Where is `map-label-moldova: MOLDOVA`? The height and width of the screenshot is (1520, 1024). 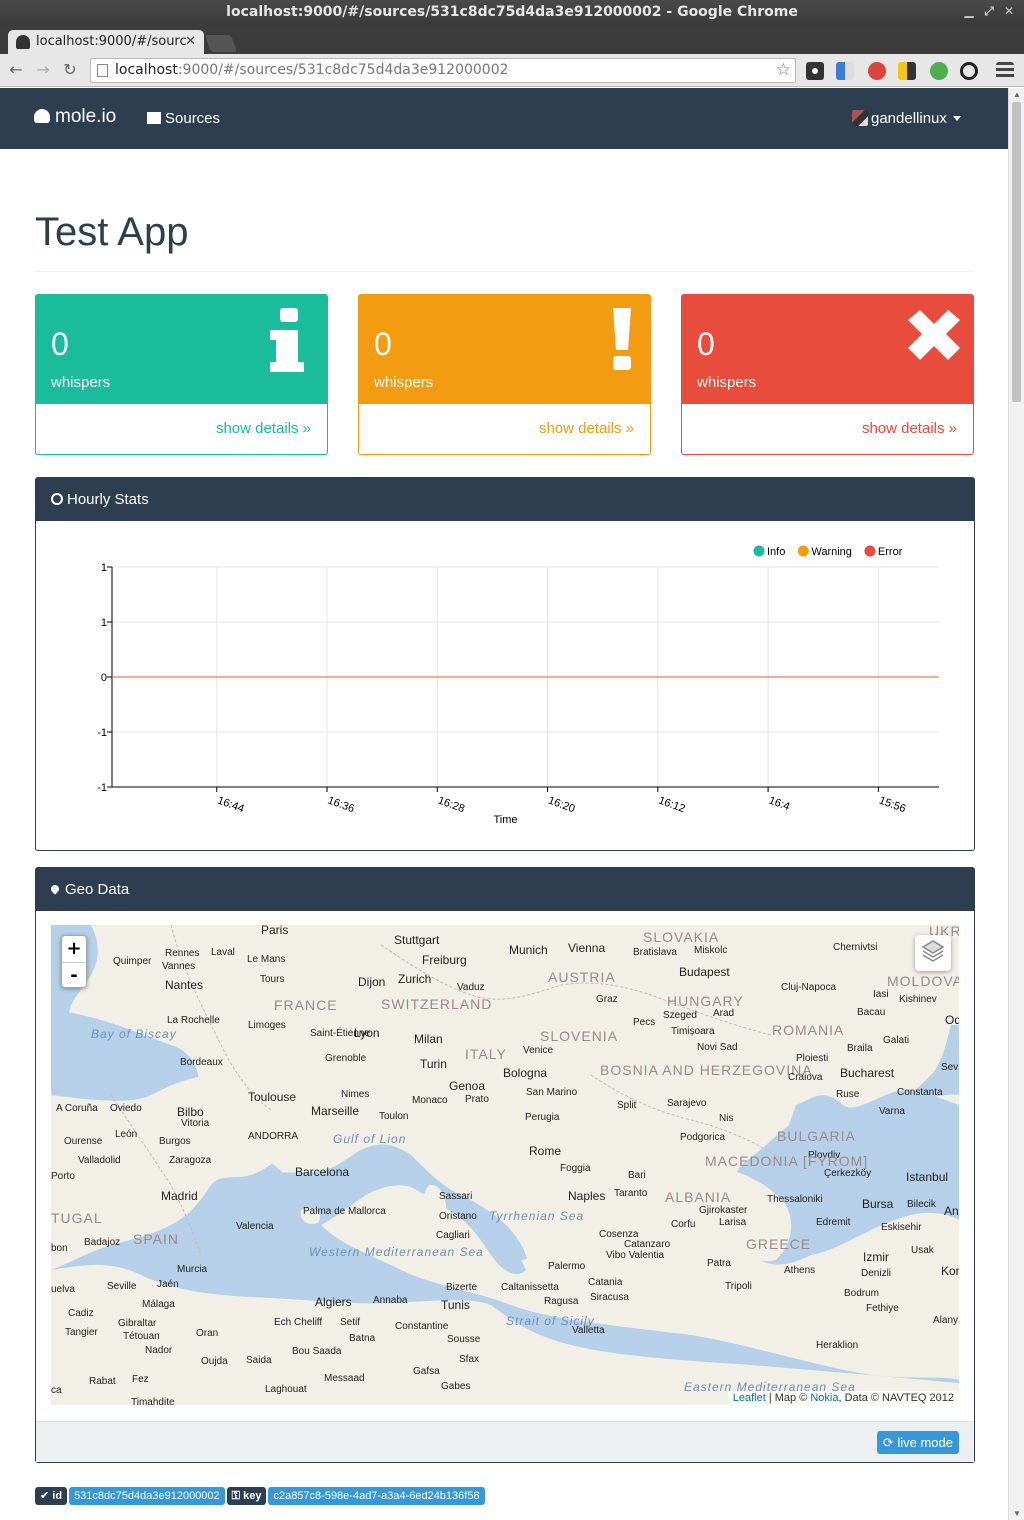 map-label-moldova: MOLDOVA is located at coordinates (923, 981).